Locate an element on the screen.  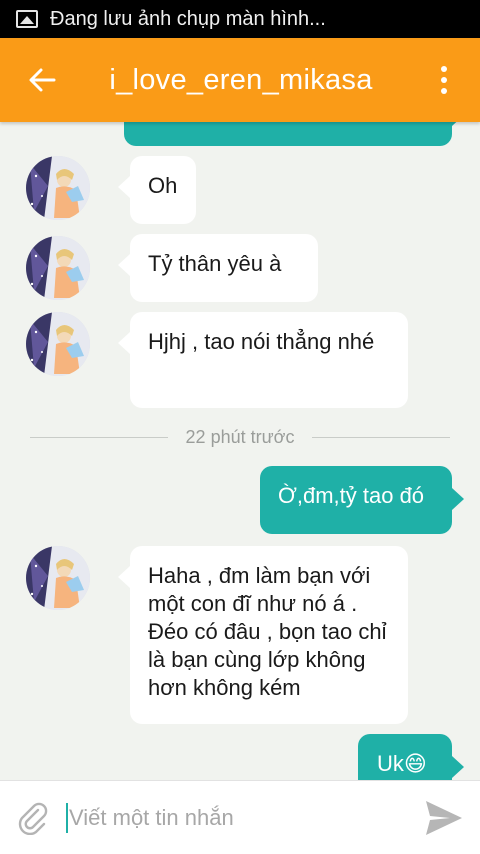
message-composer is located at coordinates (240, 817).